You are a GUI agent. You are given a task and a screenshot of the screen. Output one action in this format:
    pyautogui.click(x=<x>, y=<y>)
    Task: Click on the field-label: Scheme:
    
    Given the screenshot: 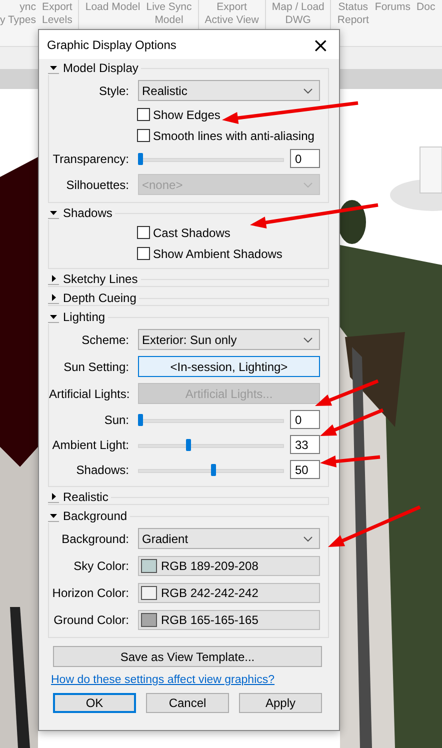 What is the action you would take?
    pyautogui.click(x=104, y=339)
    